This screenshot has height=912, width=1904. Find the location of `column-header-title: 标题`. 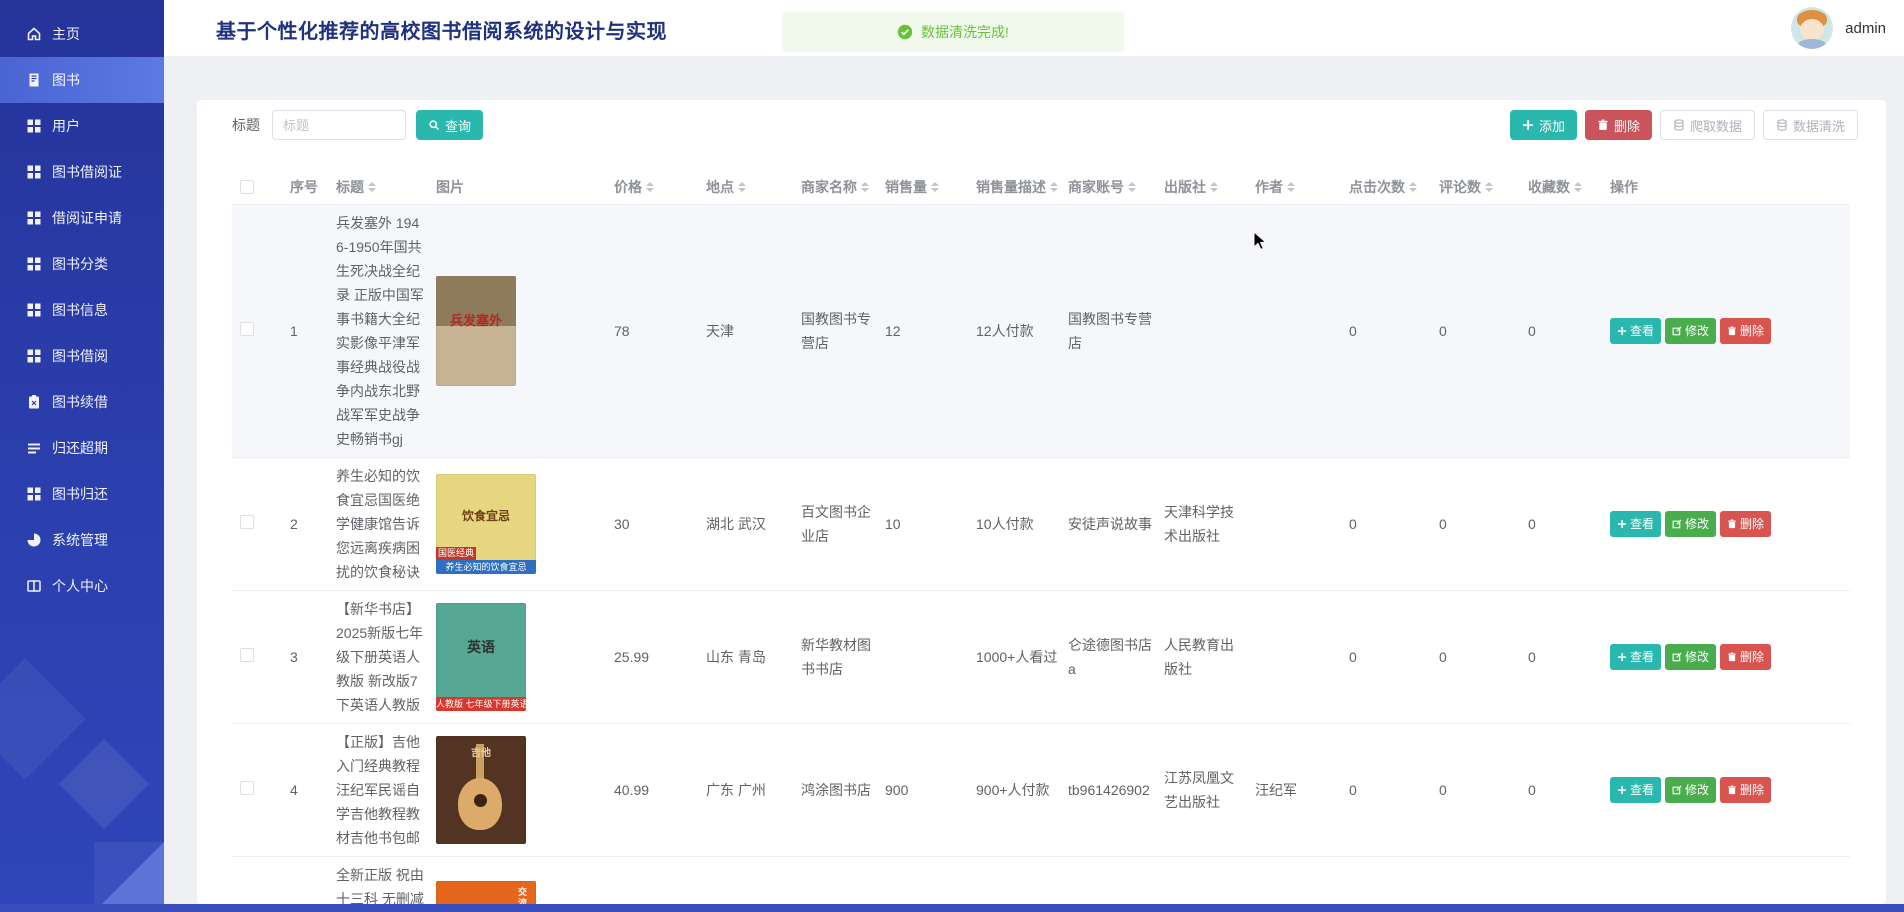

column-header-title: 标题 is located at coordinates (378, 187).